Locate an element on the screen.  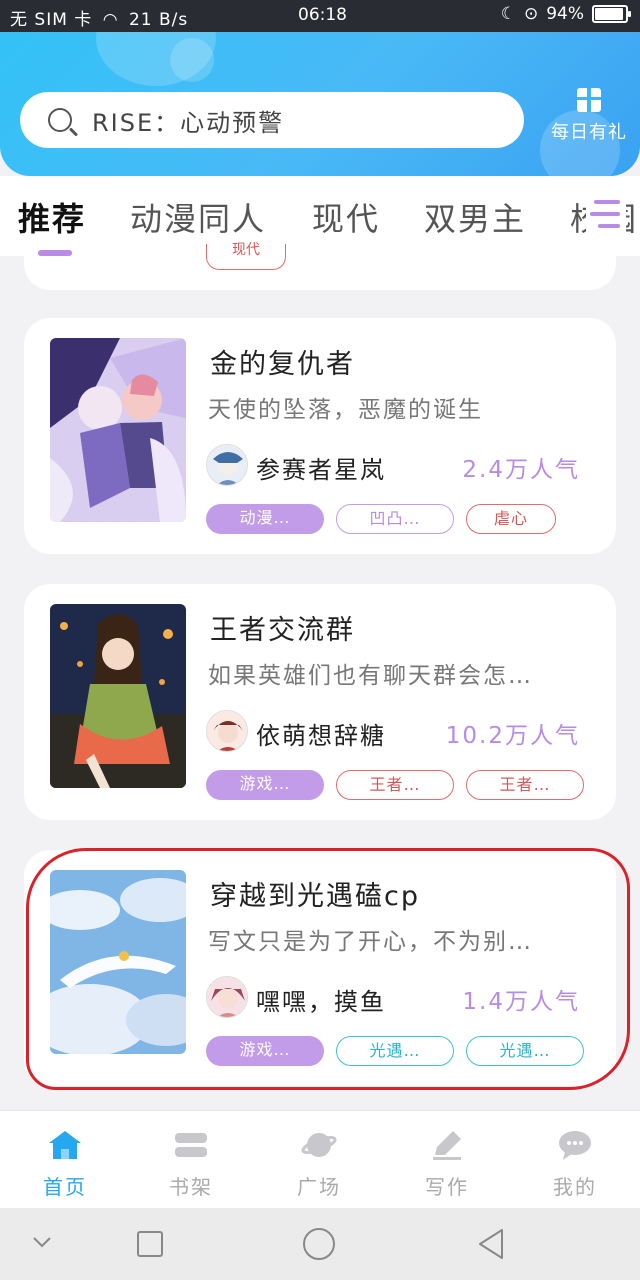
tab-modern: 现代 is located at coordinates (346, 217).